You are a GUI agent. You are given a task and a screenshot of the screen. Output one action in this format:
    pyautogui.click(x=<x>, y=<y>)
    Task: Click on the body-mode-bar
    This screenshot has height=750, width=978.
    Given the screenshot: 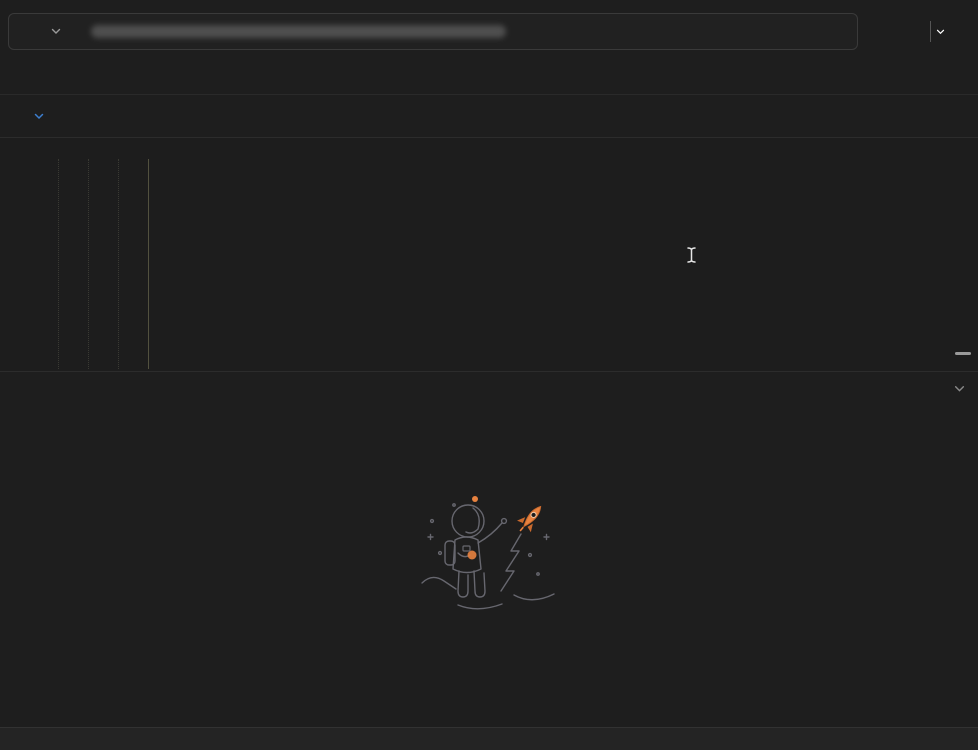 What is the action you would take?
    pyautogui.click(x=489, y=116)
    